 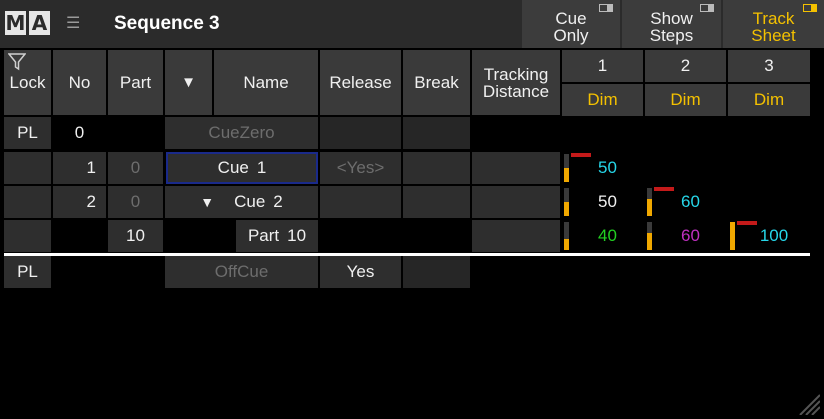 I want to click on cuezero-name-cell: CueZero, so click(x=241, y=133).